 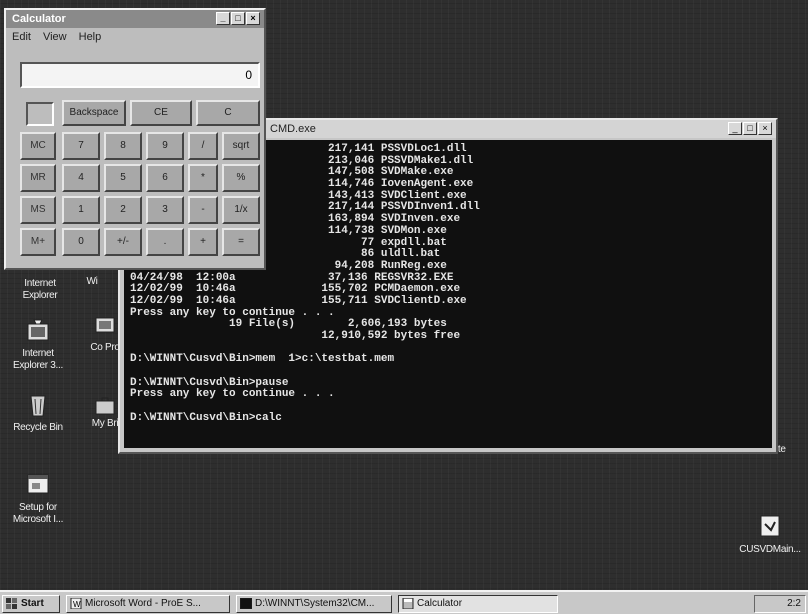 What do you see at coordinates (55, 37) in the screenshot?
I see `menu-view: View` at bounding box center [55, 37].